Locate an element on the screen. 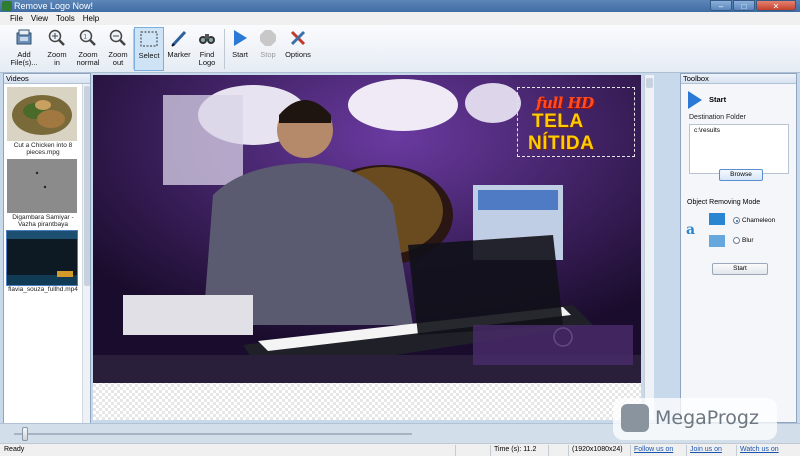 This screenshot has height=456, width=800. videos-panel-title: Videos is located at coordinates (47, 79).